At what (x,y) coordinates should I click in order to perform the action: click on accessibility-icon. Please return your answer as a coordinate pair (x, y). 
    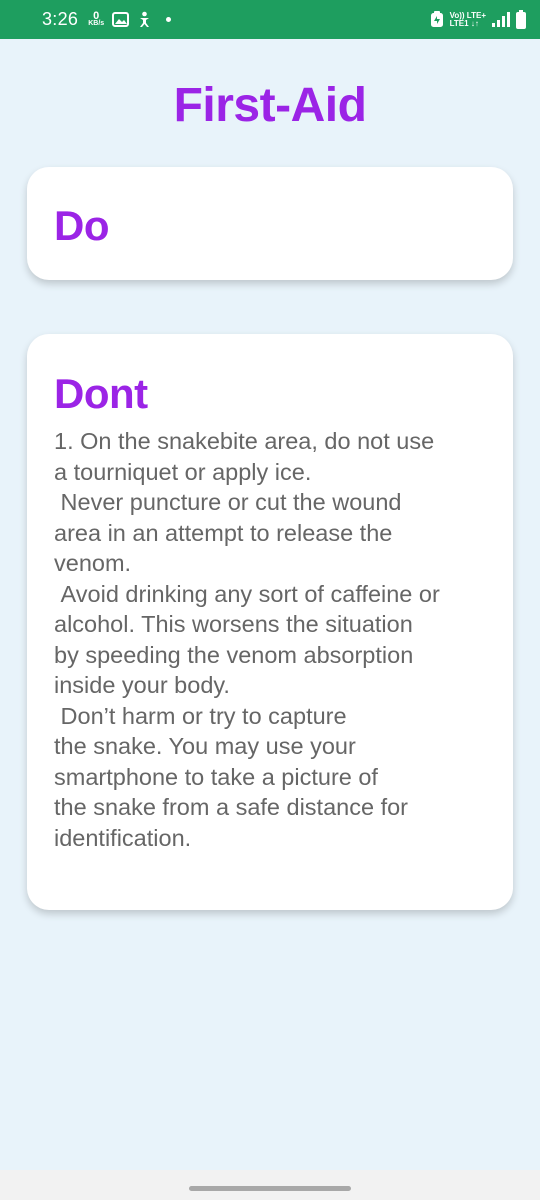
    Looking at the image, I should click on (144, 19).